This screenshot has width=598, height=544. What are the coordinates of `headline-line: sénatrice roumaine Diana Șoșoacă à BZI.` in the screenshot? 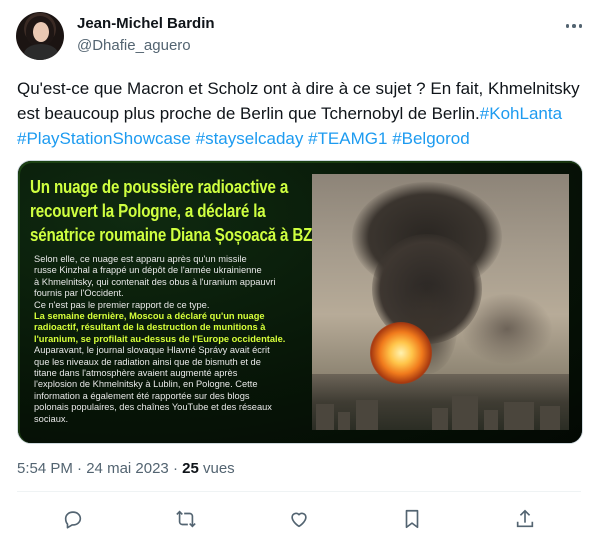 It's located at (175, 234).